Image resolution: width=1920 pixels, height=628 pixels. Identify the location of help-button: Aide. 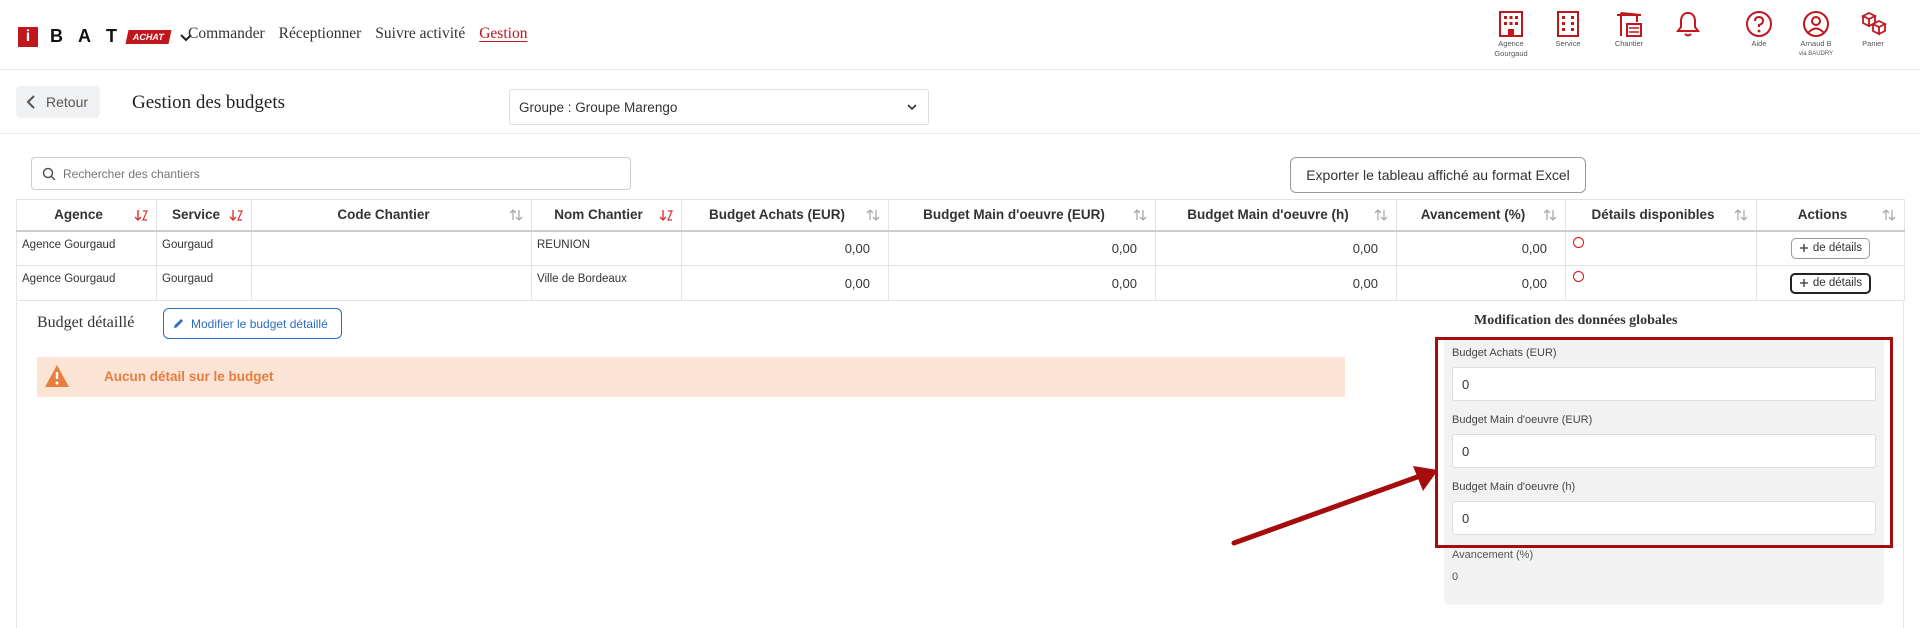
(1759, 29).